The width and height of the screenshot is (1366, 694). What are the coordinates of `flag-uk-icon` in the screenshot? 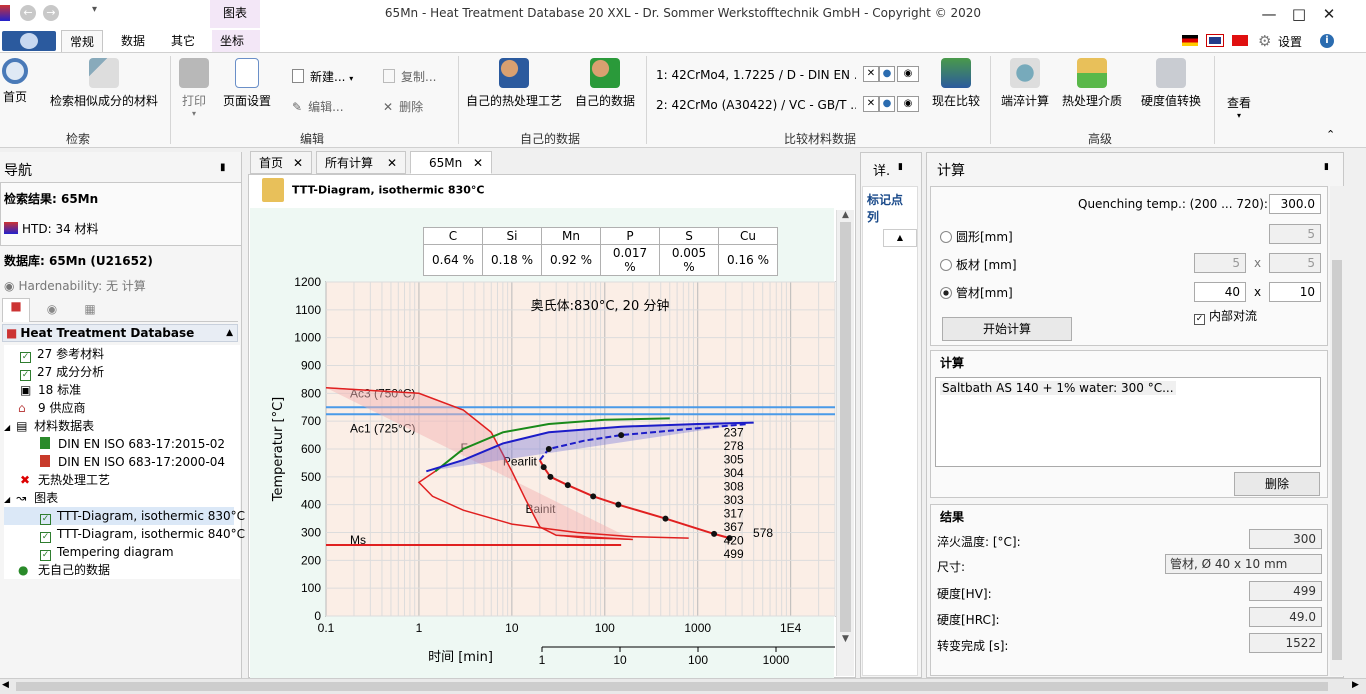 It's located at (1215, 40).